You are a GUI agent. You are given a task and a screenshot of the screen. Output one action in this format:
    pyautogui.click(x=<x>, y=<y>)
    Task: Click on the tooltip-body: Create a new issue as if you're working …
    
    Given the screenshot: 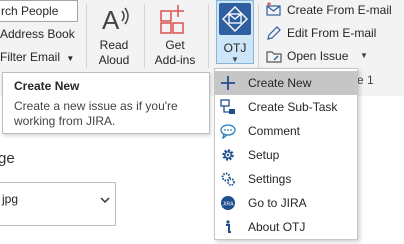 What is the action you would take?
    pyautogui.click(x=96, y=113)
    